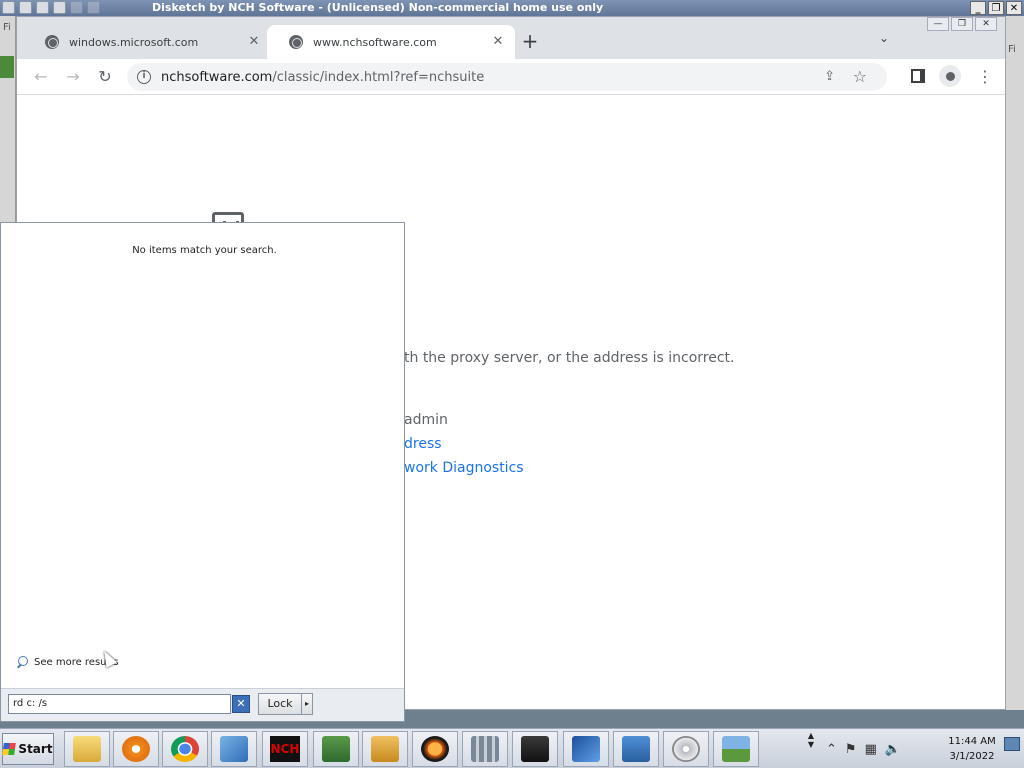 This screenshot has height=768, width=1024. I want to click on lock-button: Lock, so click(280, 704).